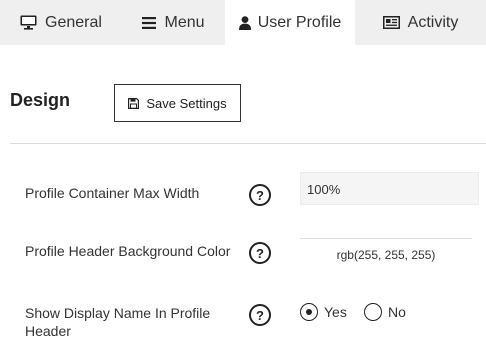 This screenshot has height=349, width=486. Describe the element at coordinates (260, 315) in the screenshot. I see `show-display-name-help-icon: ?` at that location.